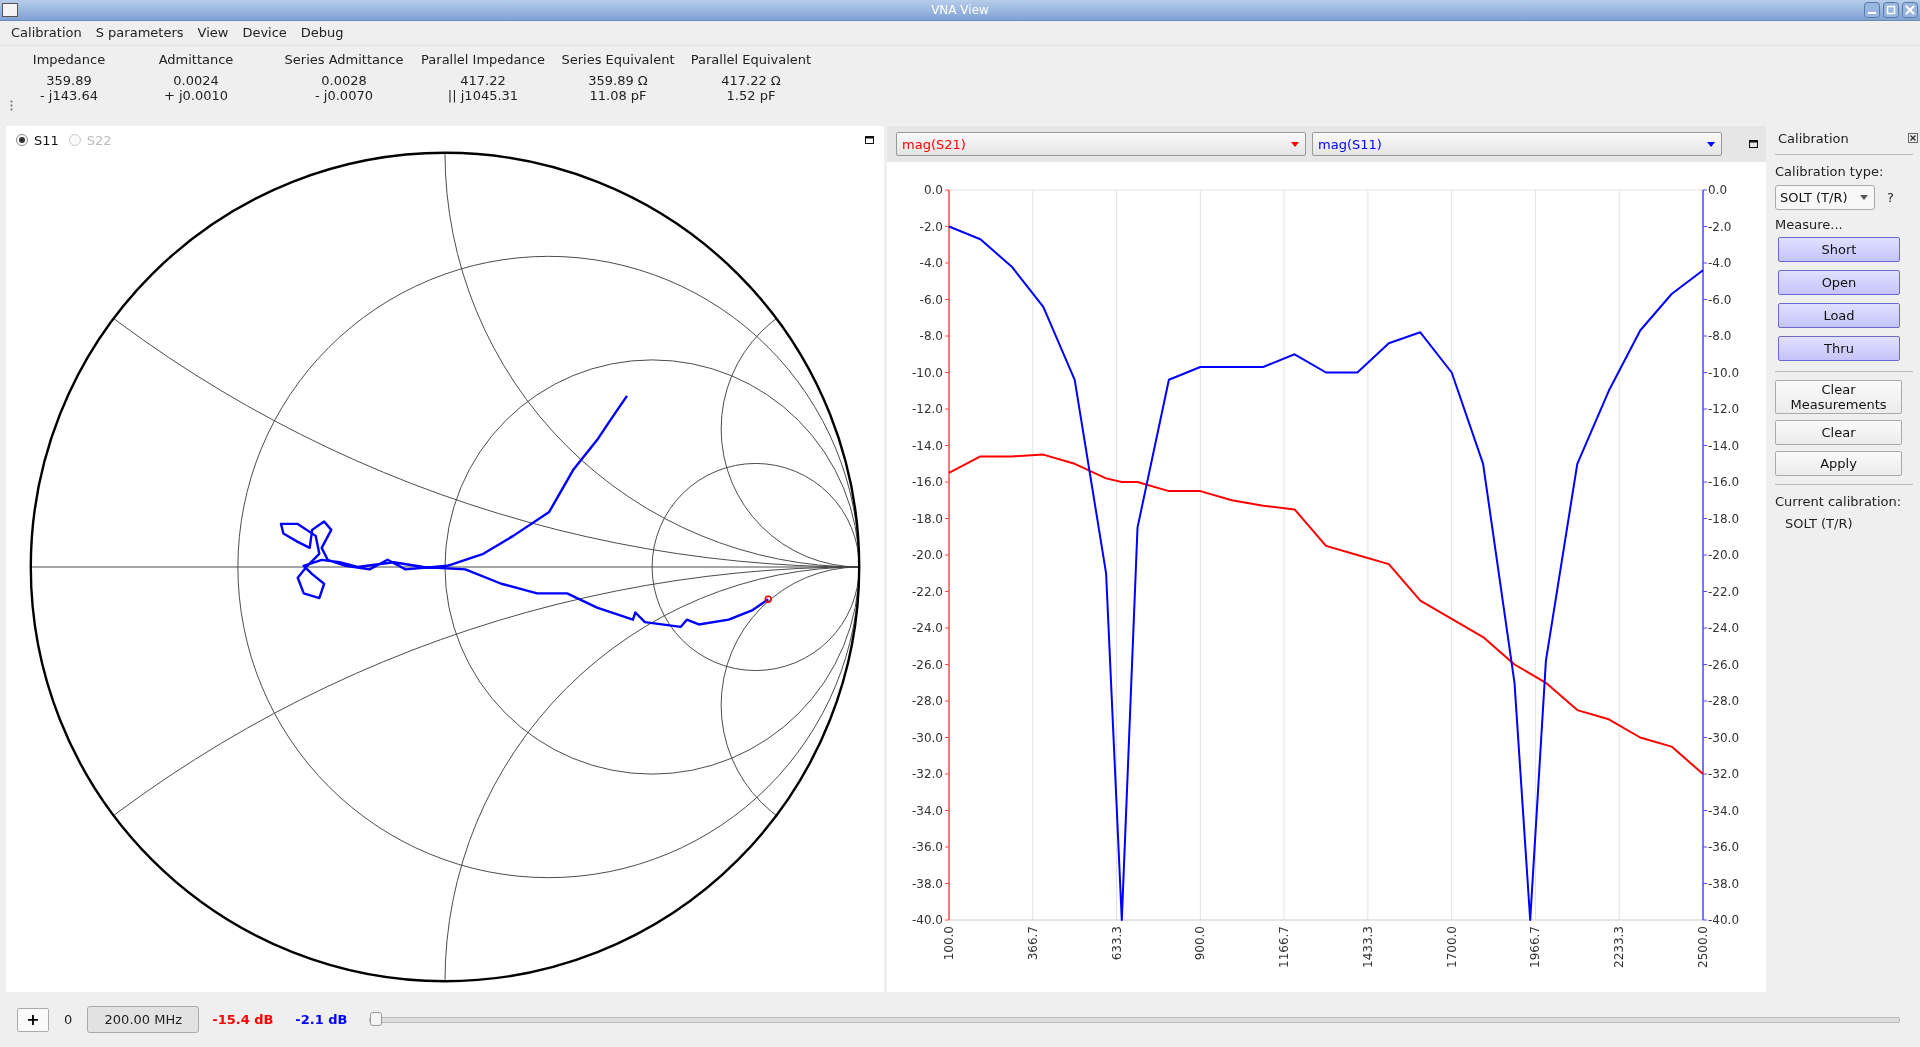  What do you see at coordinates (960, 9) in the screenshot?
I see `window-title: VNA View` at bounding box center [960, 9].